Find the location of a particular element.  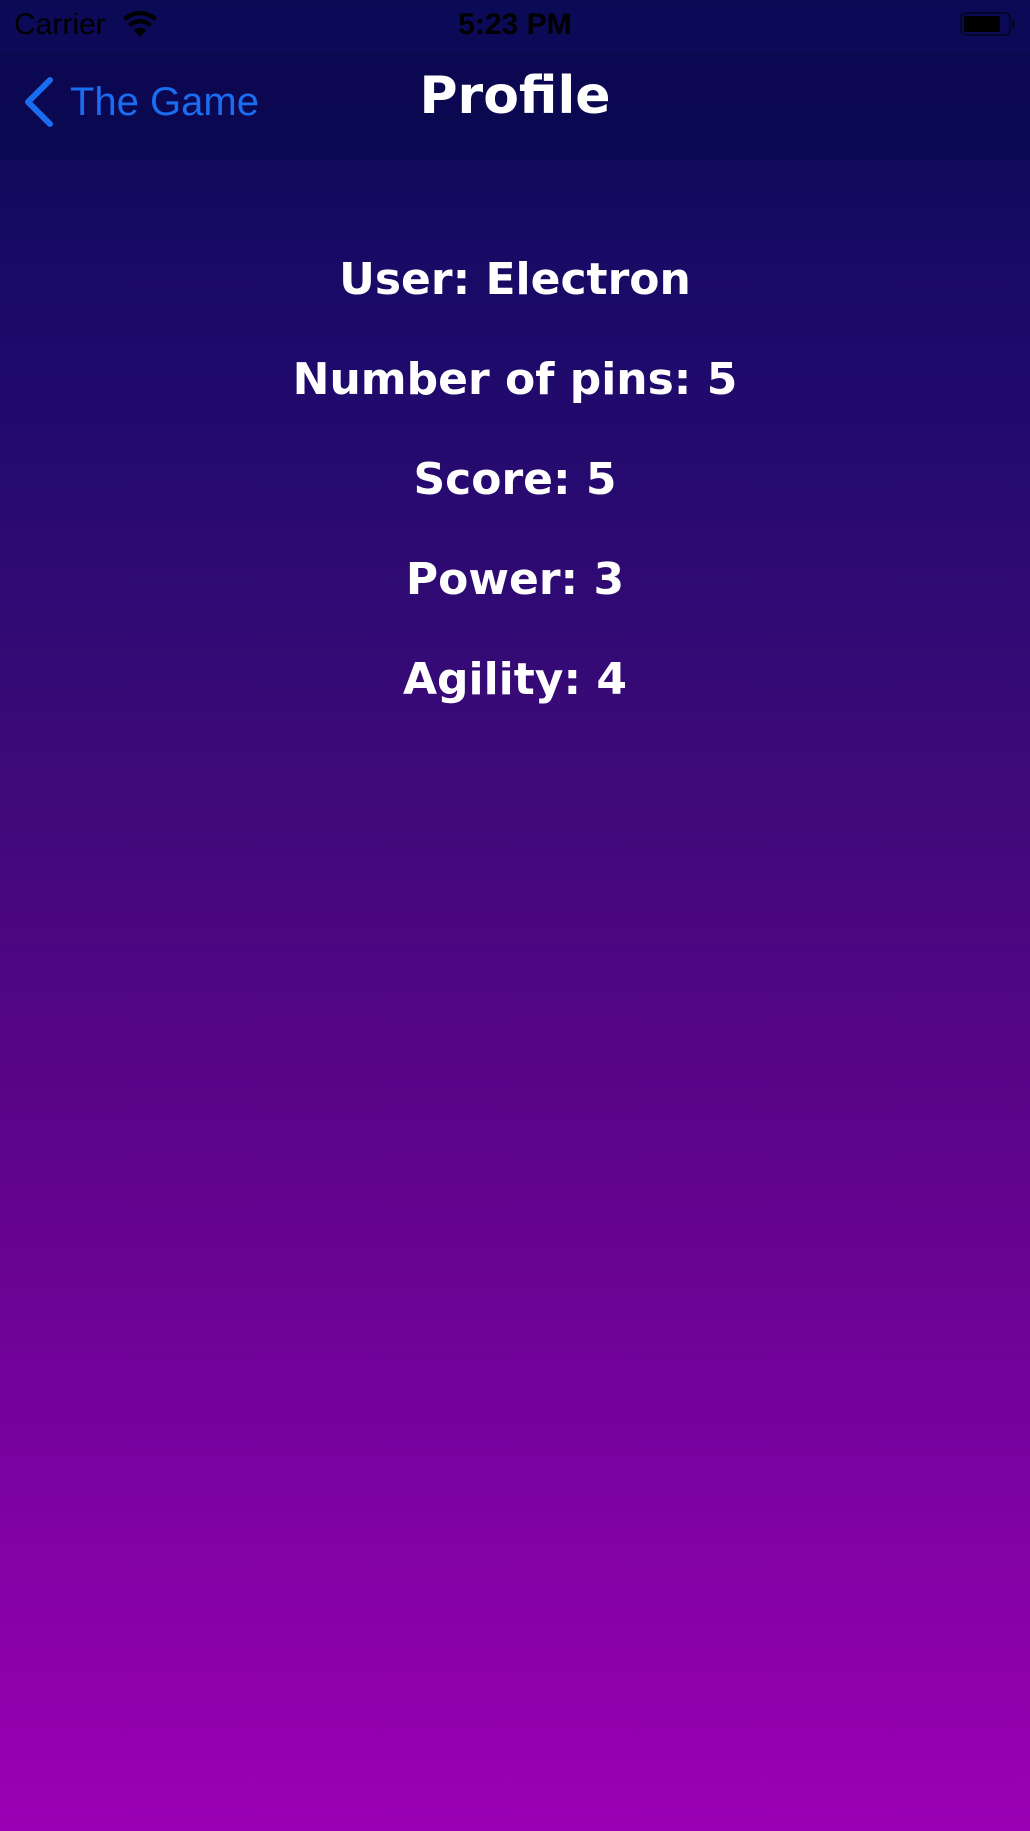

score-label: Score: 5 is located at coordinates (515, 479).